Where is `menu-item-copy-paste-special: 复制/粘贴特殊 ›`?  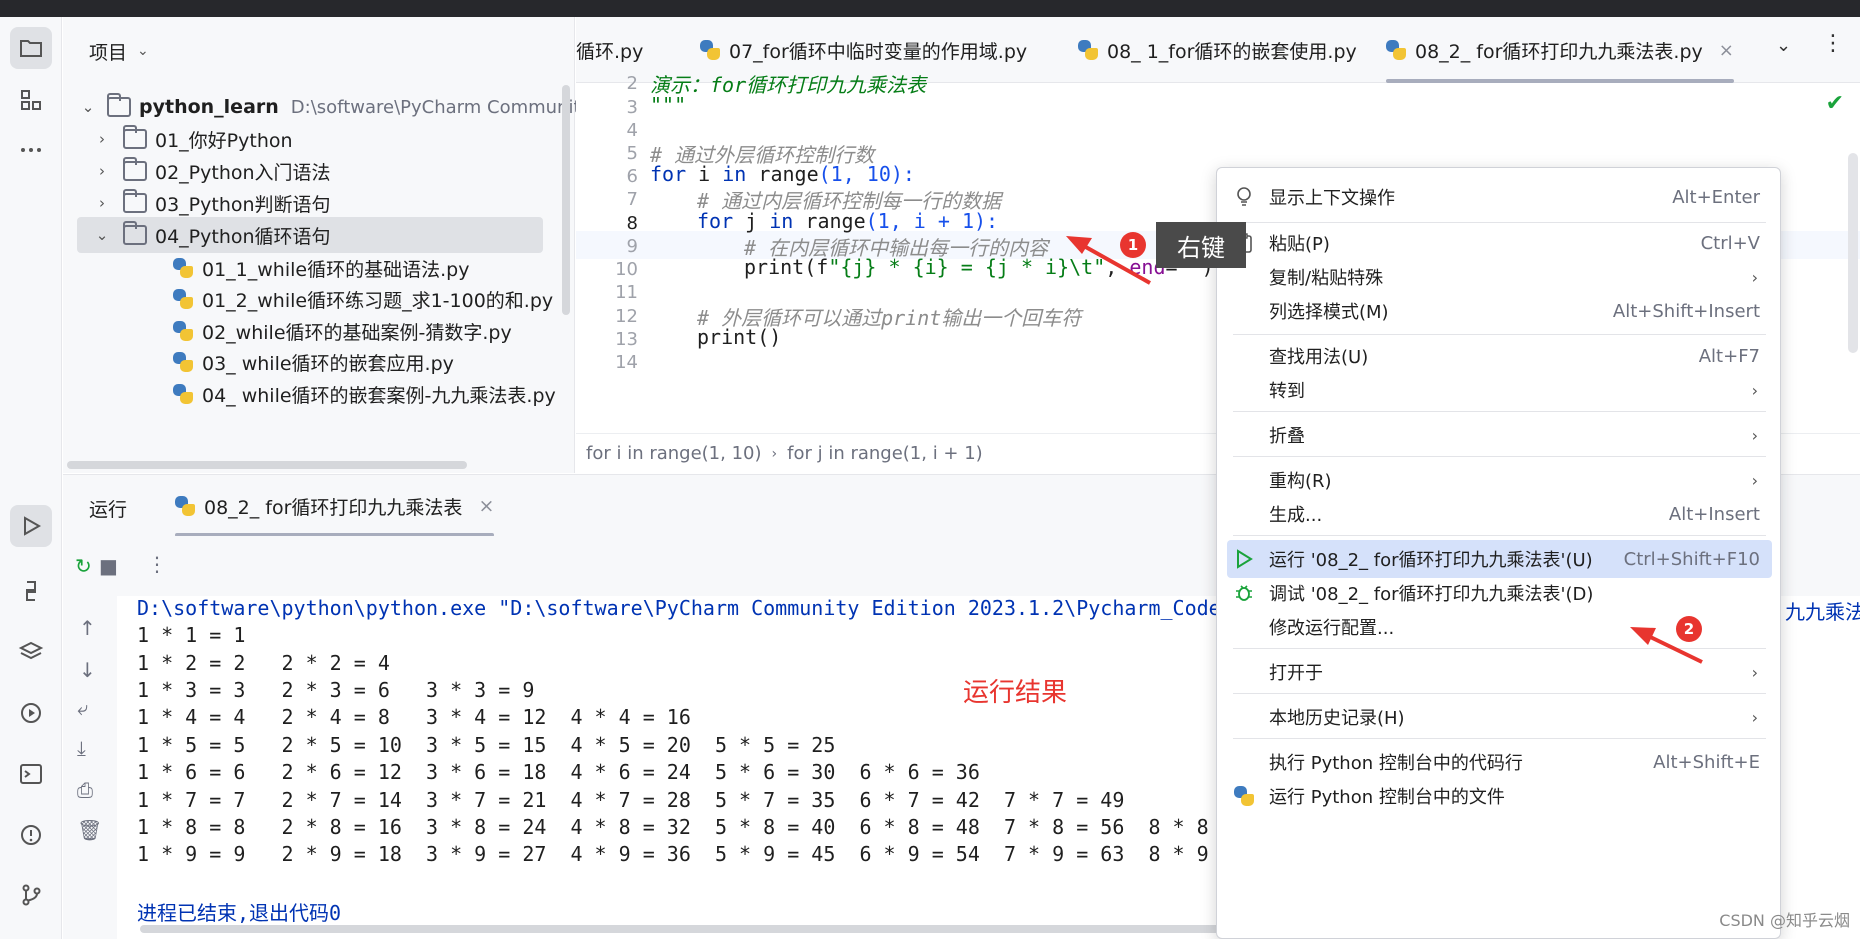 menu-item-copy-paste-special: 复制/粘贴特殊 › is located at coordinates (1499, 277).